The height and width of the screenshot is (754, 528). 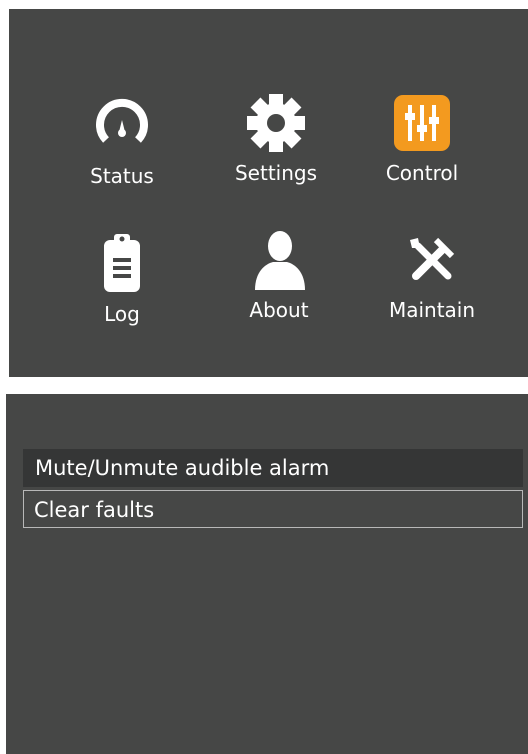 What do you see at coordinates (182, 468) in the screenshot?
I see `mute-alarm-label: Mute/Unmute audible alarm` at bounding box center [182, 468].